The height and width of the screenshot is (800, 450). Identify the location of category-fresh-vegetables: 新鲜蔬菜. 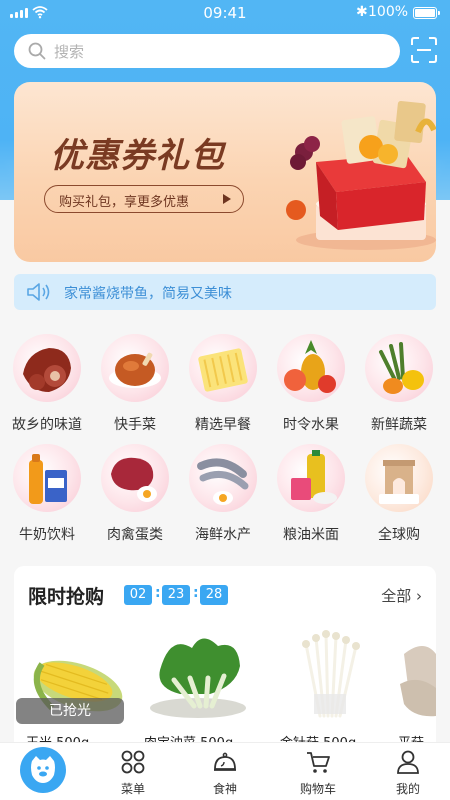
(399, 386).